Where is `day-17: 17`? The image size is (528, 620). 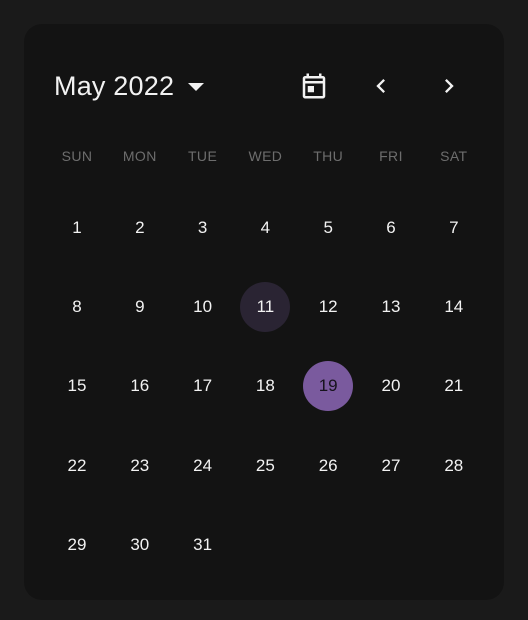 day-17: 17 is located at coordinates (203, 386).